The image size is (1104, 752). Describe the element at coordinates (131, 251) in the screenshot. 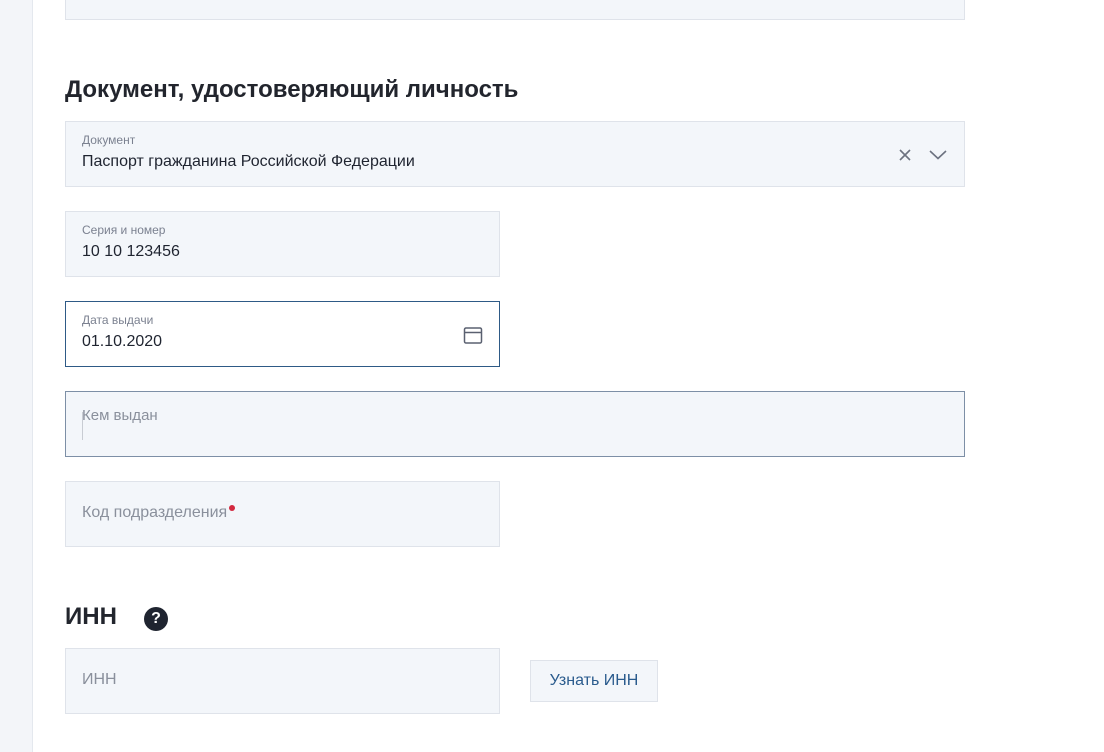

I see `series-number-value: 10 10 123456` at that location.